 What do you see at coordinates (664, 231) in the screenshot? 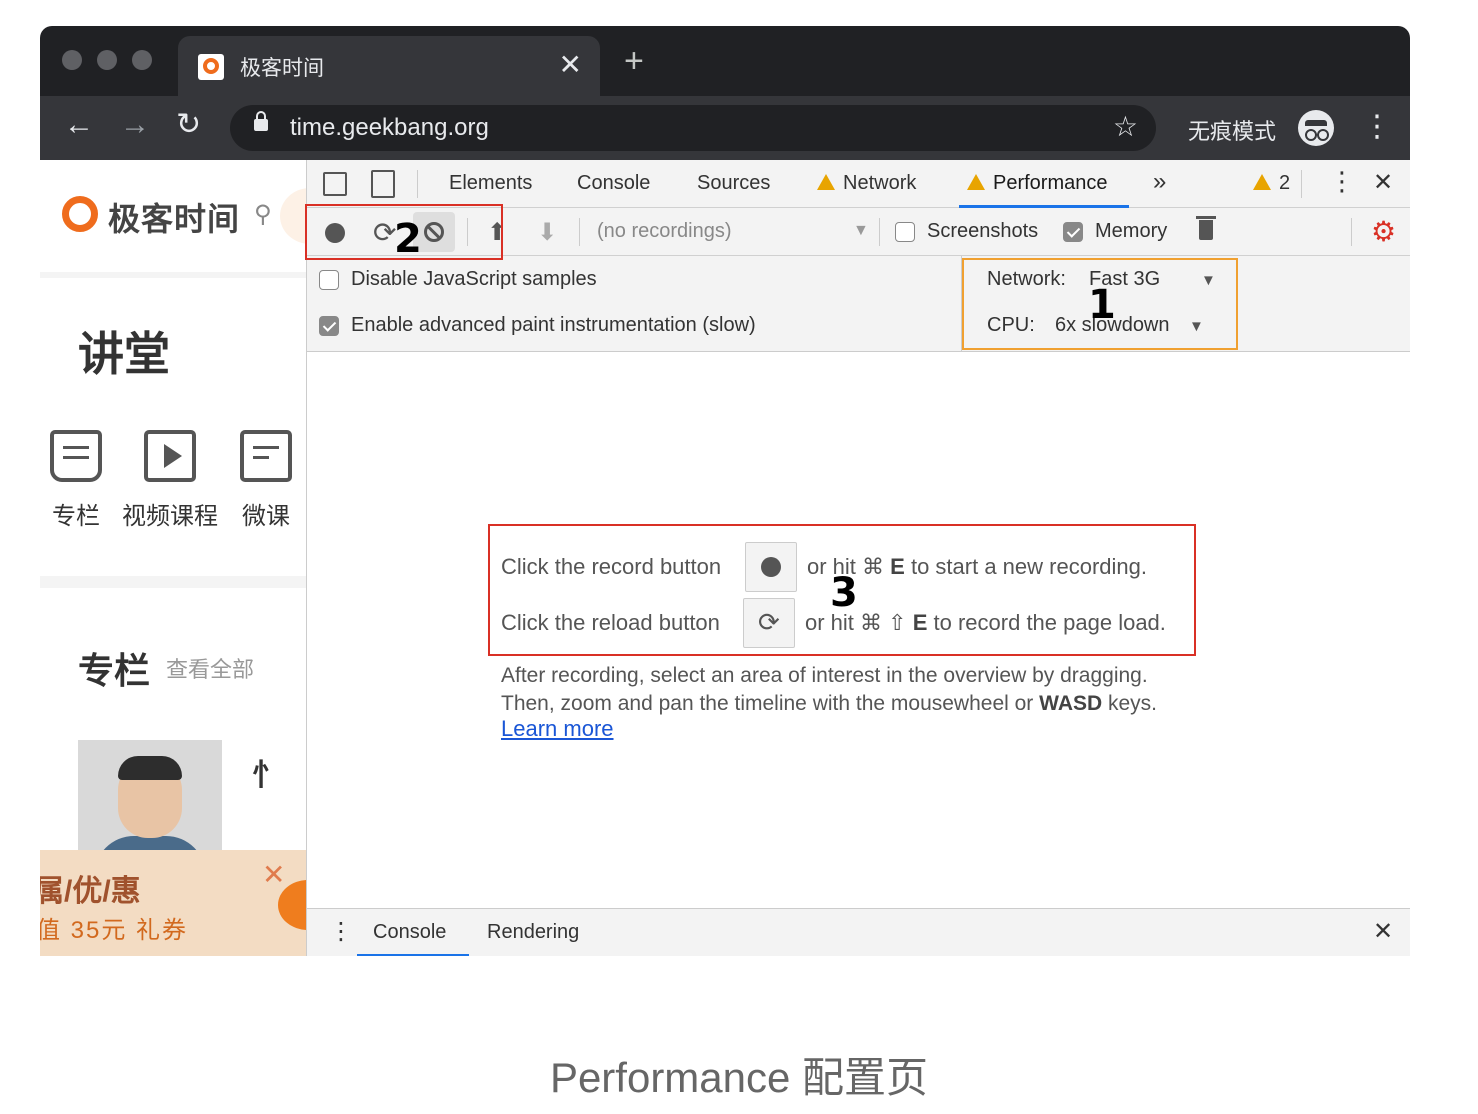
I see `recordings-select: (no recordings)` at bounding box center [664, 231].